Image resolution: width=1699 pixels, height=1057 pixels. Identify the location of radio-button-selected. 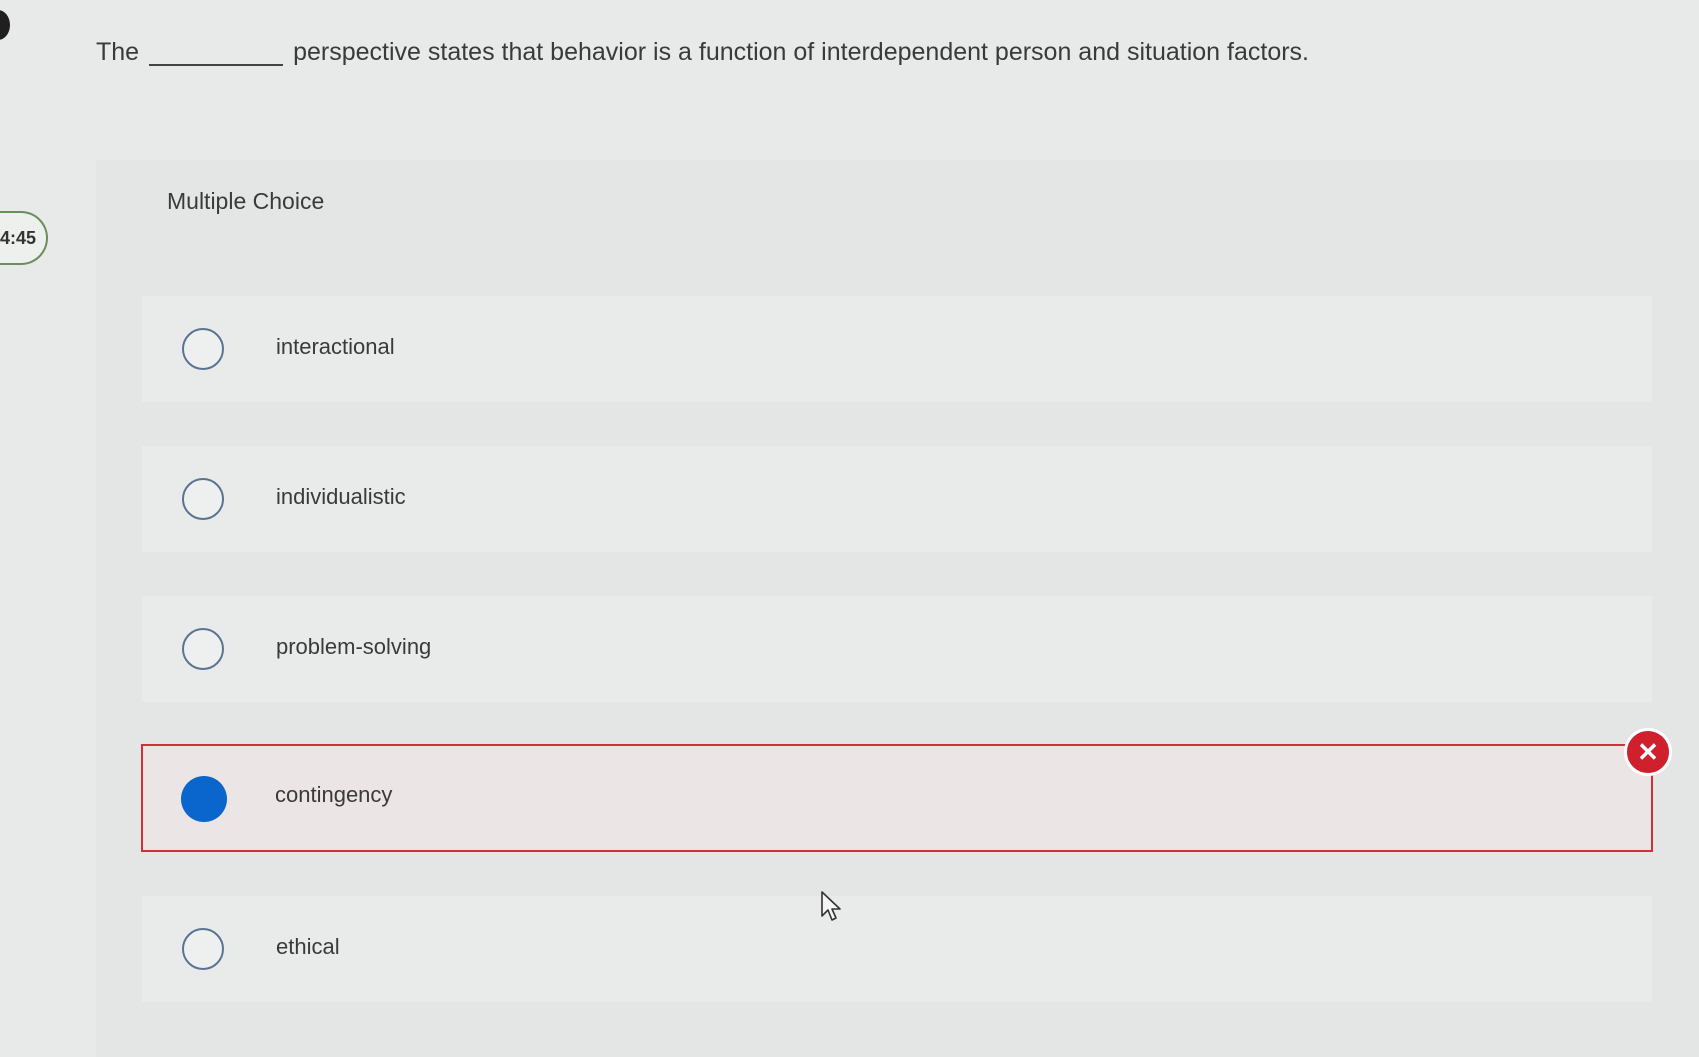
(204, 799).